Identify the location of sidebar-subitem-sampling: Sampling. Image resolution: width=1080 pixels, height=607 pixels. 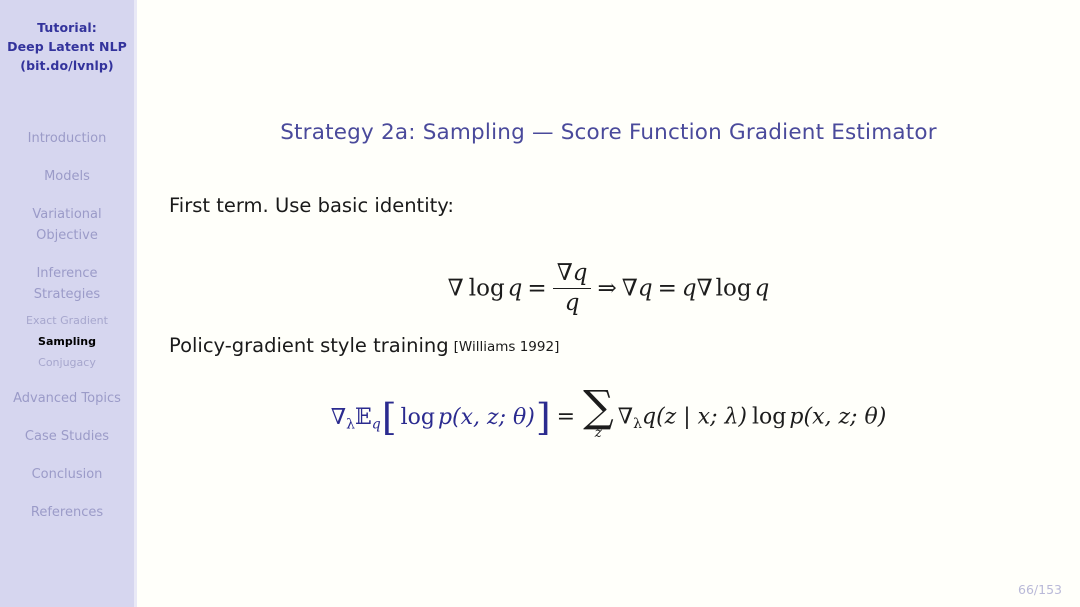
(67, 341).